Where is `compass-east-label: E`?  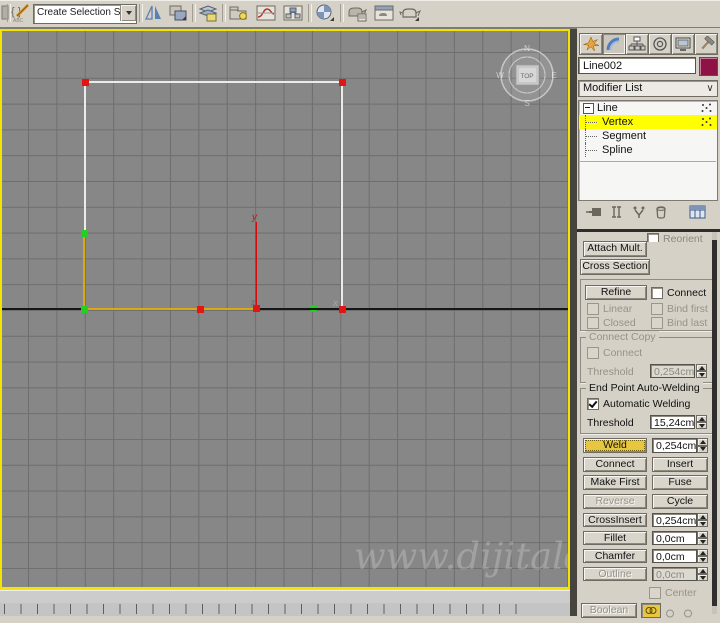 compass-east-label: E is located at coordinates (553, 75).